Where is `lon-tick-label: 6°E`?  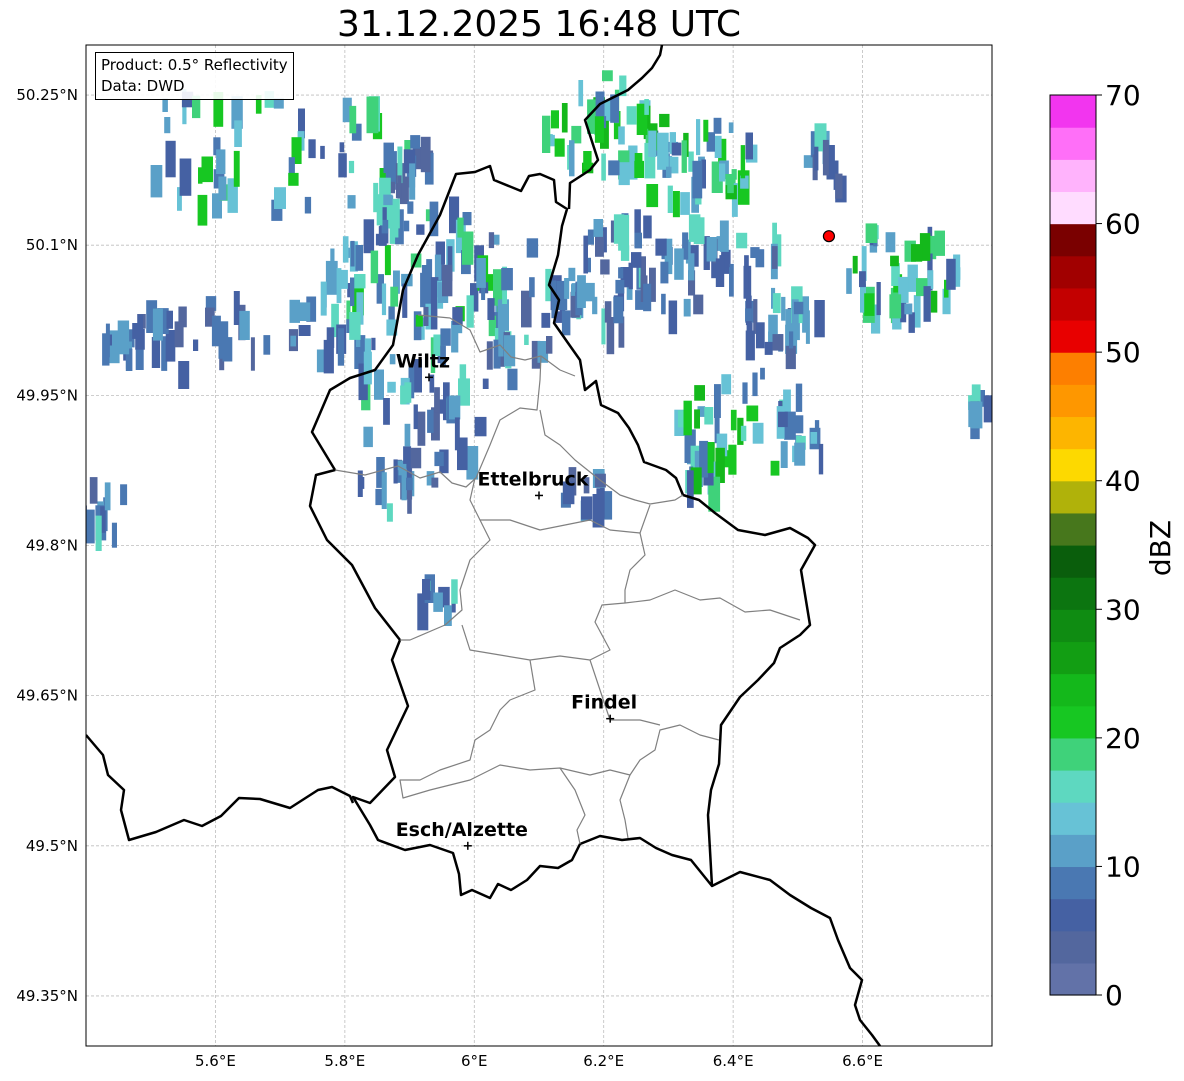 lon-tick-label: 6°E is located at coordinates (474, 1061).